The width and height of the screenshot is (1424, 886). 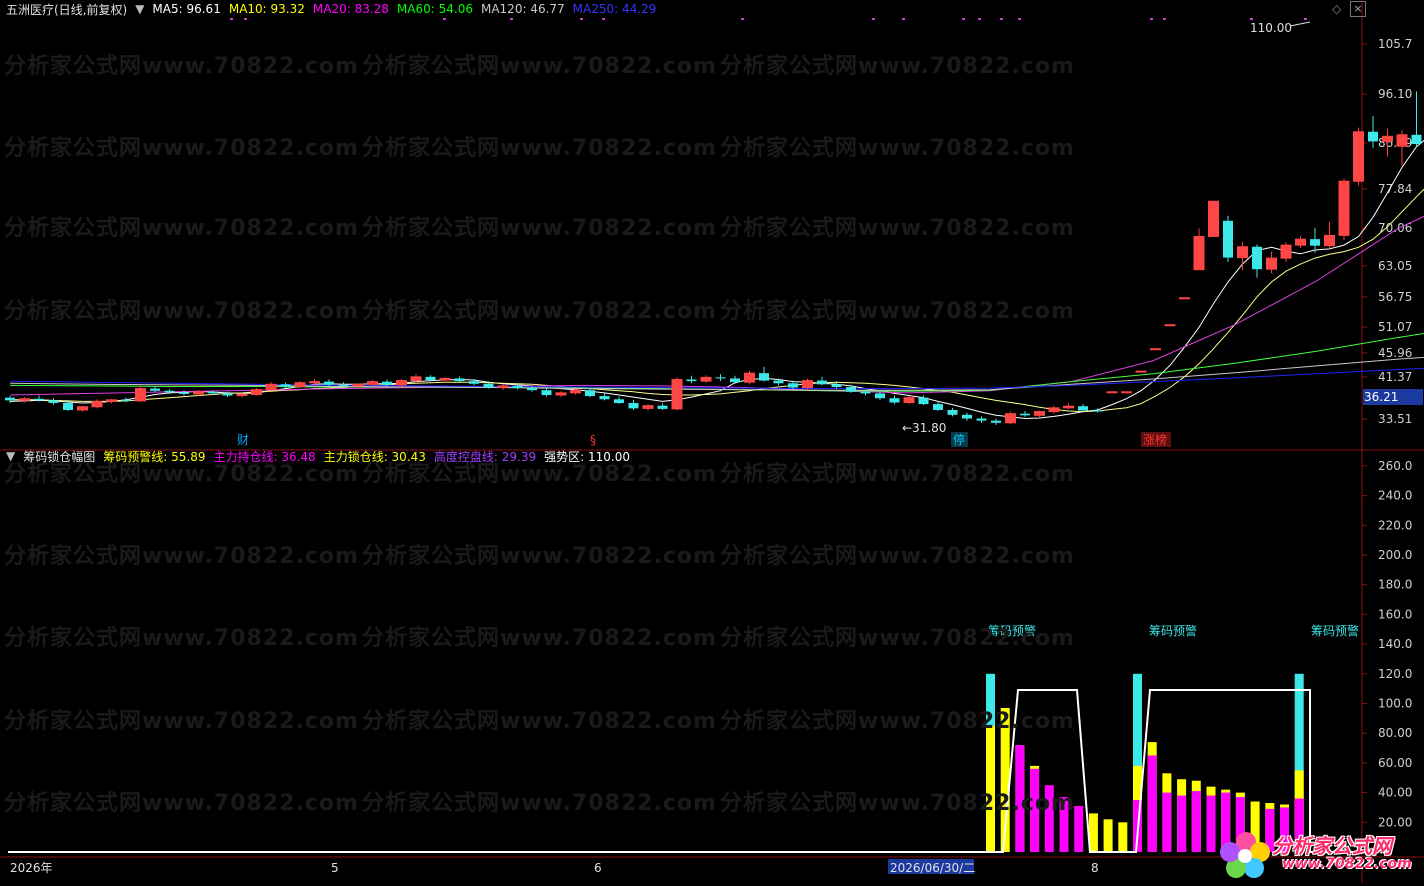 What do you see at coordinates (1108, 835) in the screenshot?
I see `indicator-bar-yellow` at bounding box center [1108, 835].